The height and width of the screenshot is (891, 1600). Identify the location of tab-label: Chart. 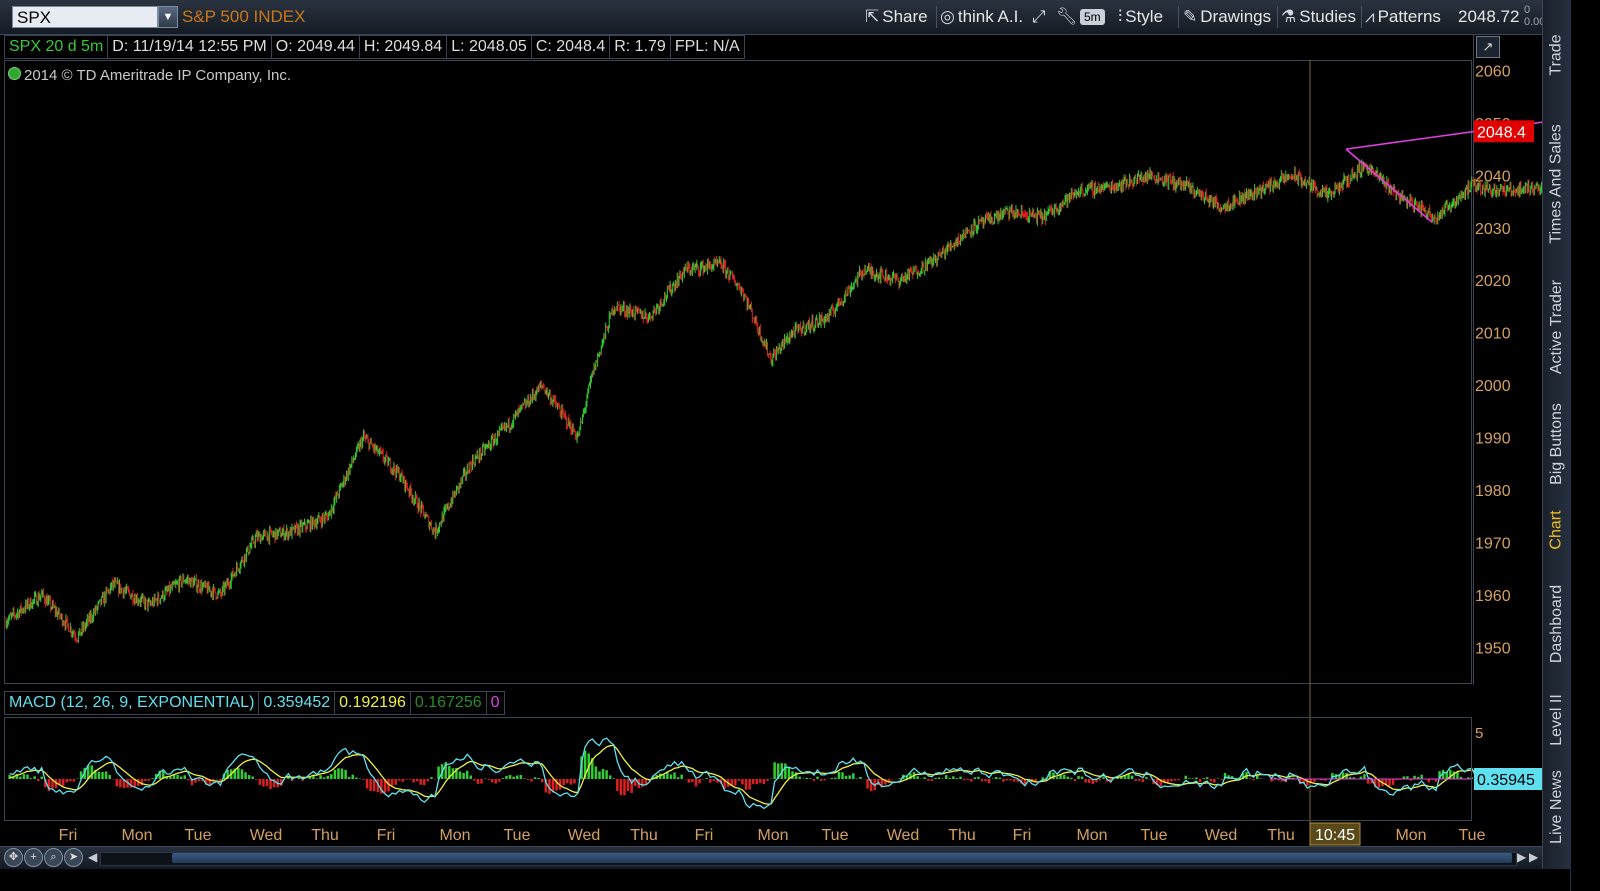
(1556, 530).